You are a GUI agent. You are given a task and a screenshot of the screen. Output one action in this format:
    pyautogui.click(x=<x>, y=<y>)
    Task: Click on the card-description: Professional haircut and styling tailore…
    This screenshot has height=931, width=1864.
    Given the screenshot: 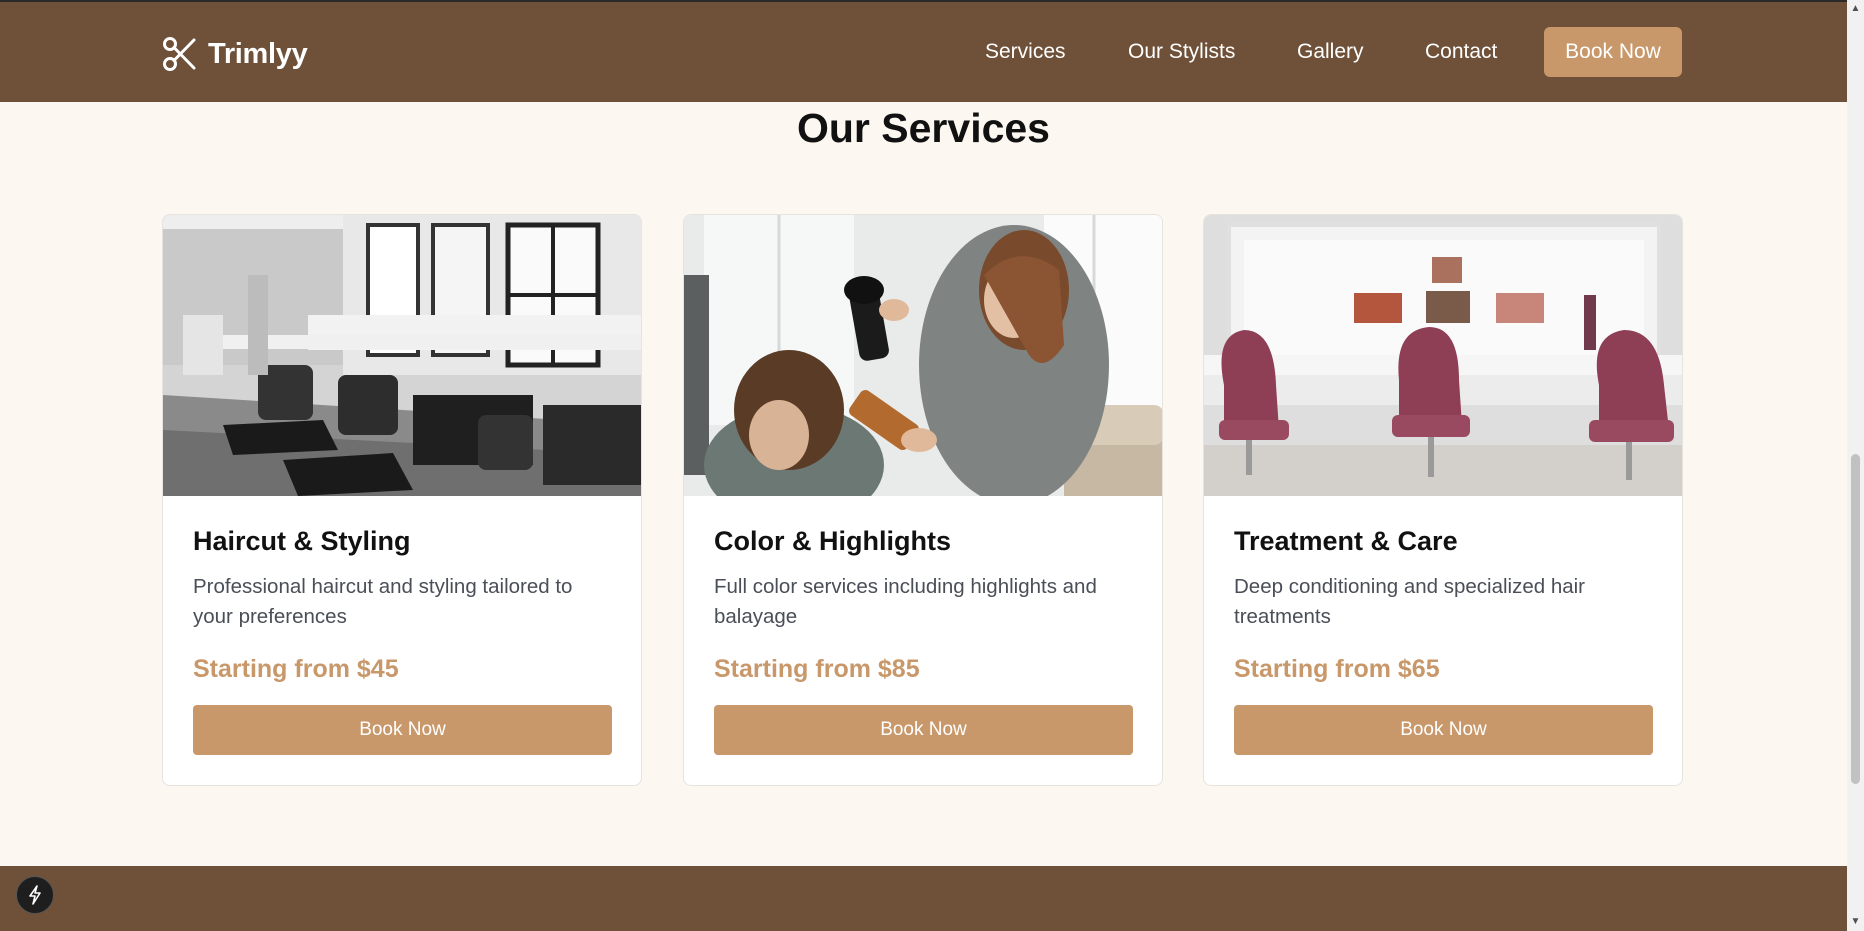 What is the action you would take?
    pyautogui.click(x=383, y=601)
    